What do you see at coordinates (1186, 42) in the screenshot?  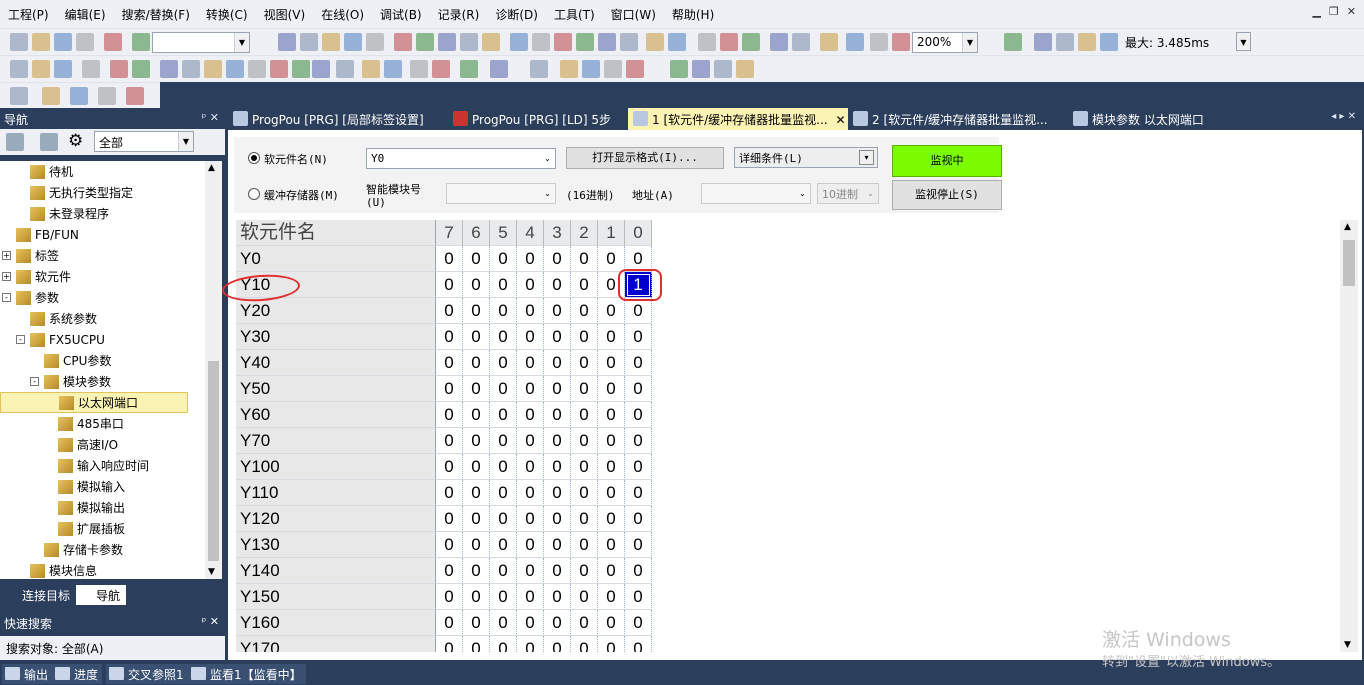 I see `scan-time-combo: 最大: 3.485ms ▼` at bounding box center [1186, 42].